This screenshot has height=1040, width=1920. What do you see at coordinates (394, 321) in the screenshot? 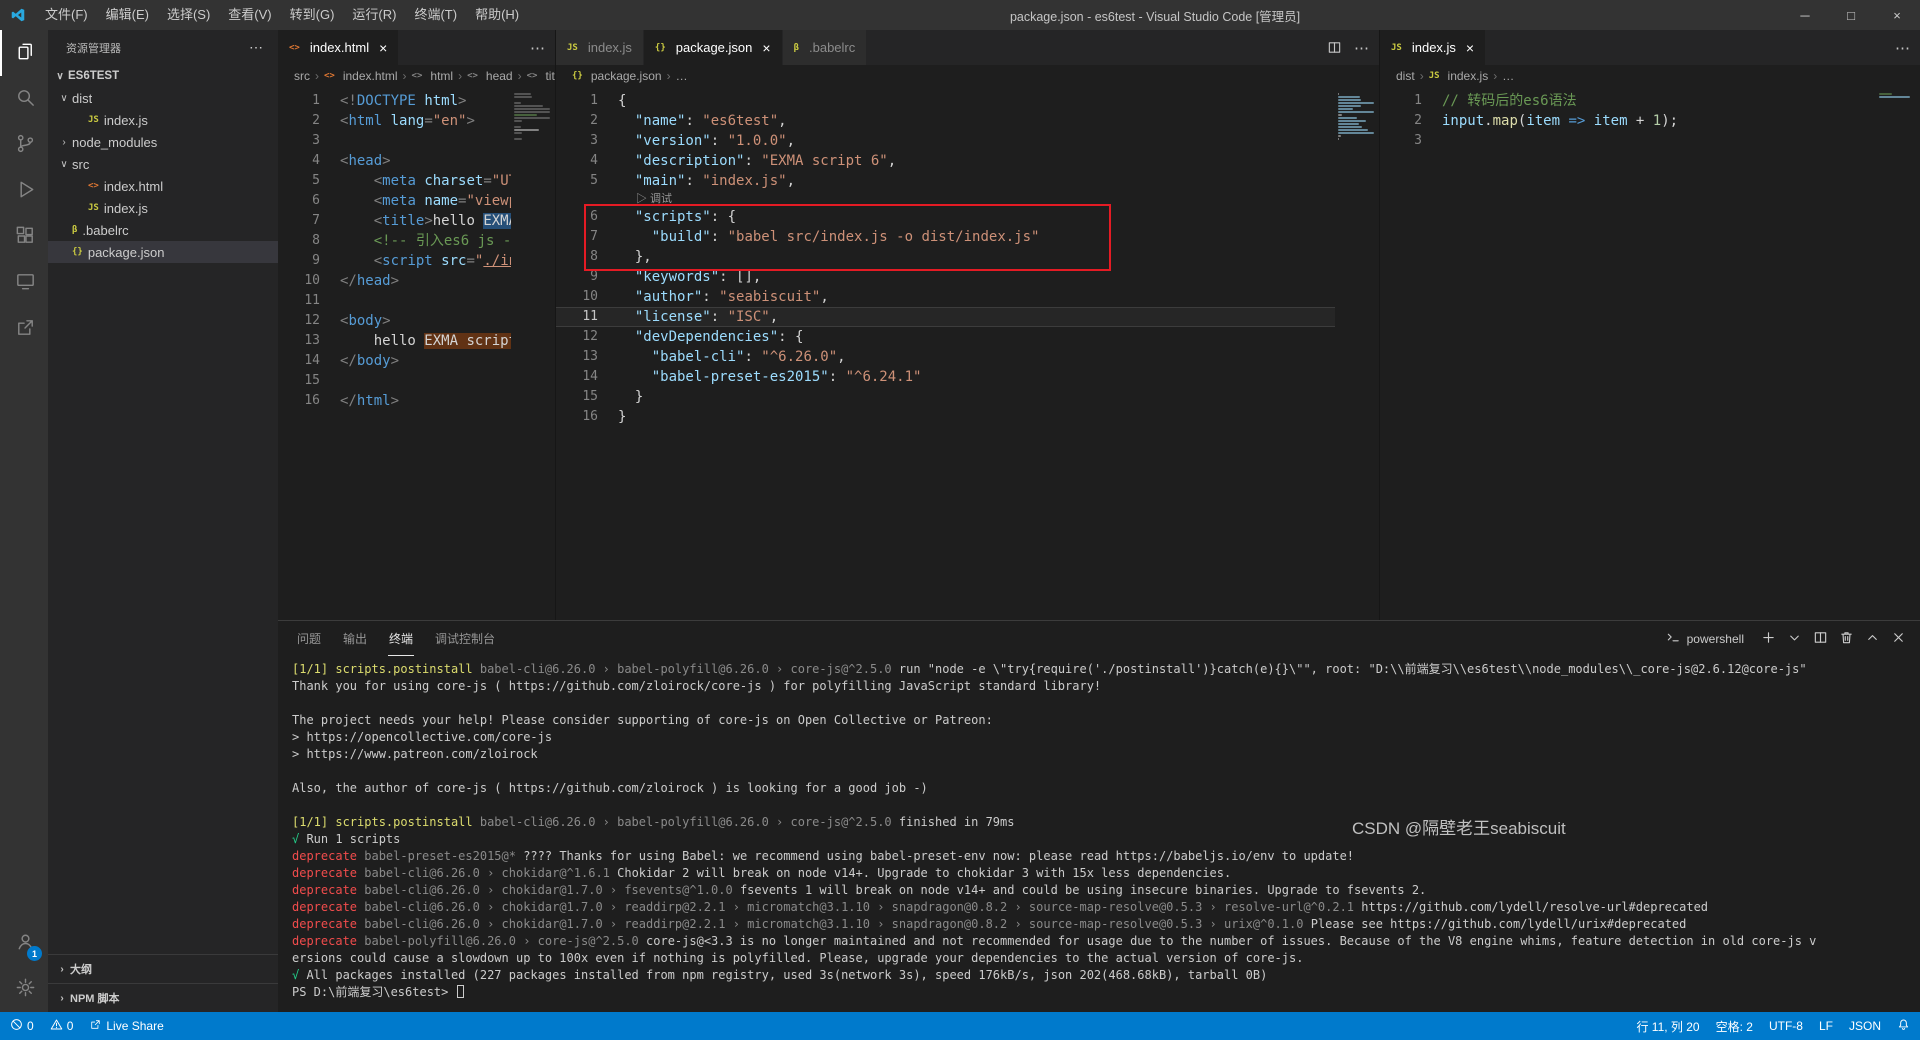
I see `code-line: 12 <body>` at bounding box center [394, 321].